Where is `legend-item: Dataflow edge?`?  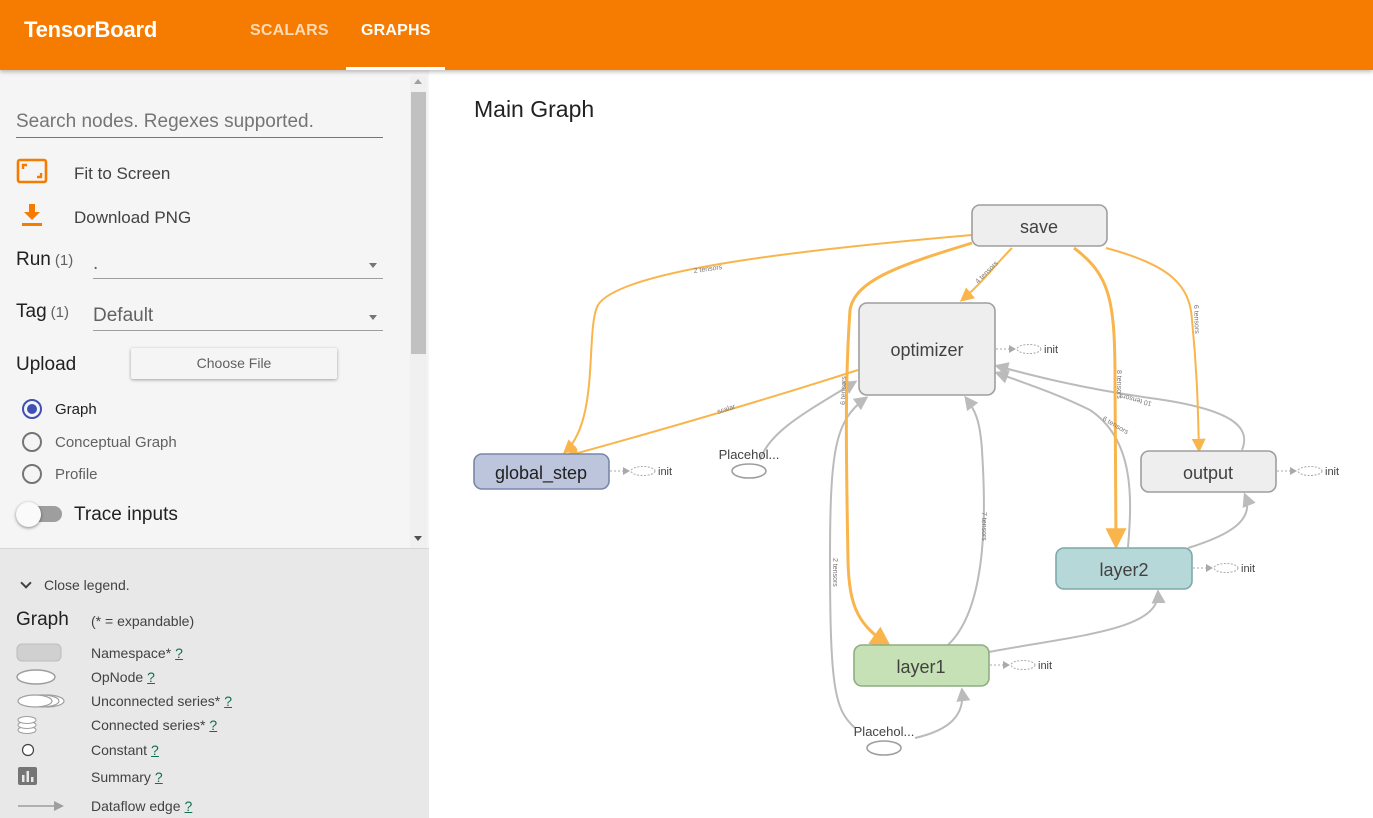 legend-item: Dataflow edge? is located at coordinates (214, 806).